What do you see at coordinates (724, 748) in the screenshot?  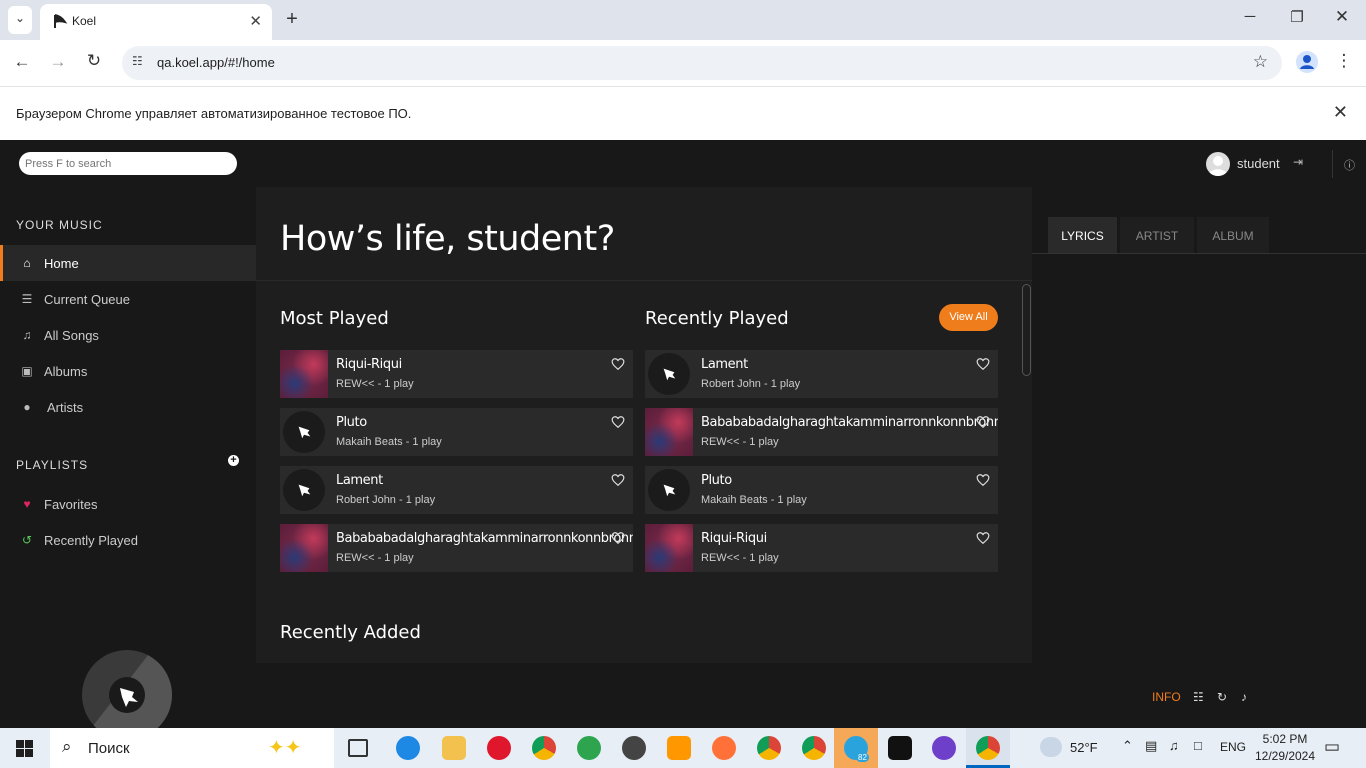 I see `firefox-icon` at bounding box center [724, 748].